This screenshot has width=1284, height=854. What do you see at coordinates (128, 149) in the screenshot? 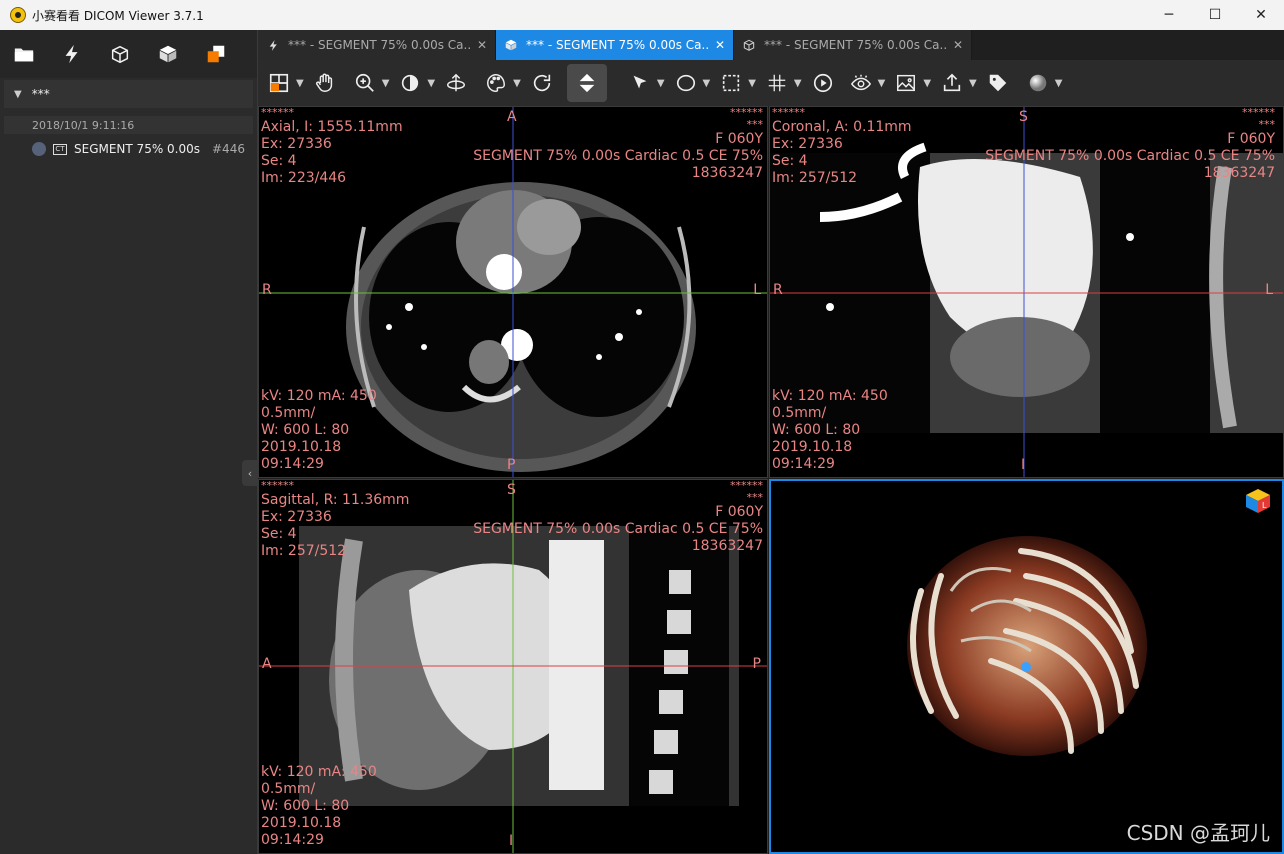
I see `series-item: CT SEGMENT 75% 0.00s #446` at bounding box center [128, 149].